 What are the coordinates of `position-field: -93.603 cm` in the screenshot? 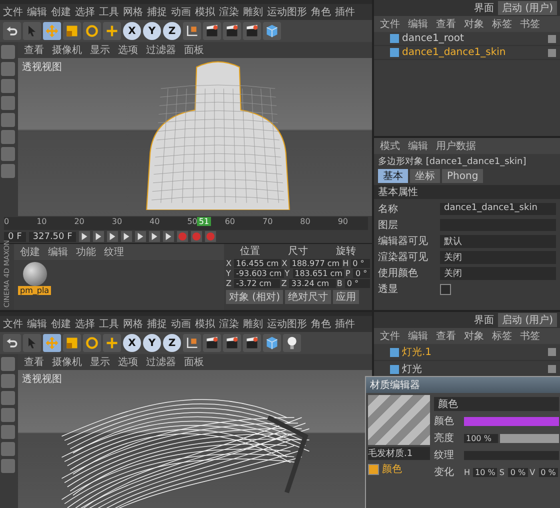 It's located at (259, 273).